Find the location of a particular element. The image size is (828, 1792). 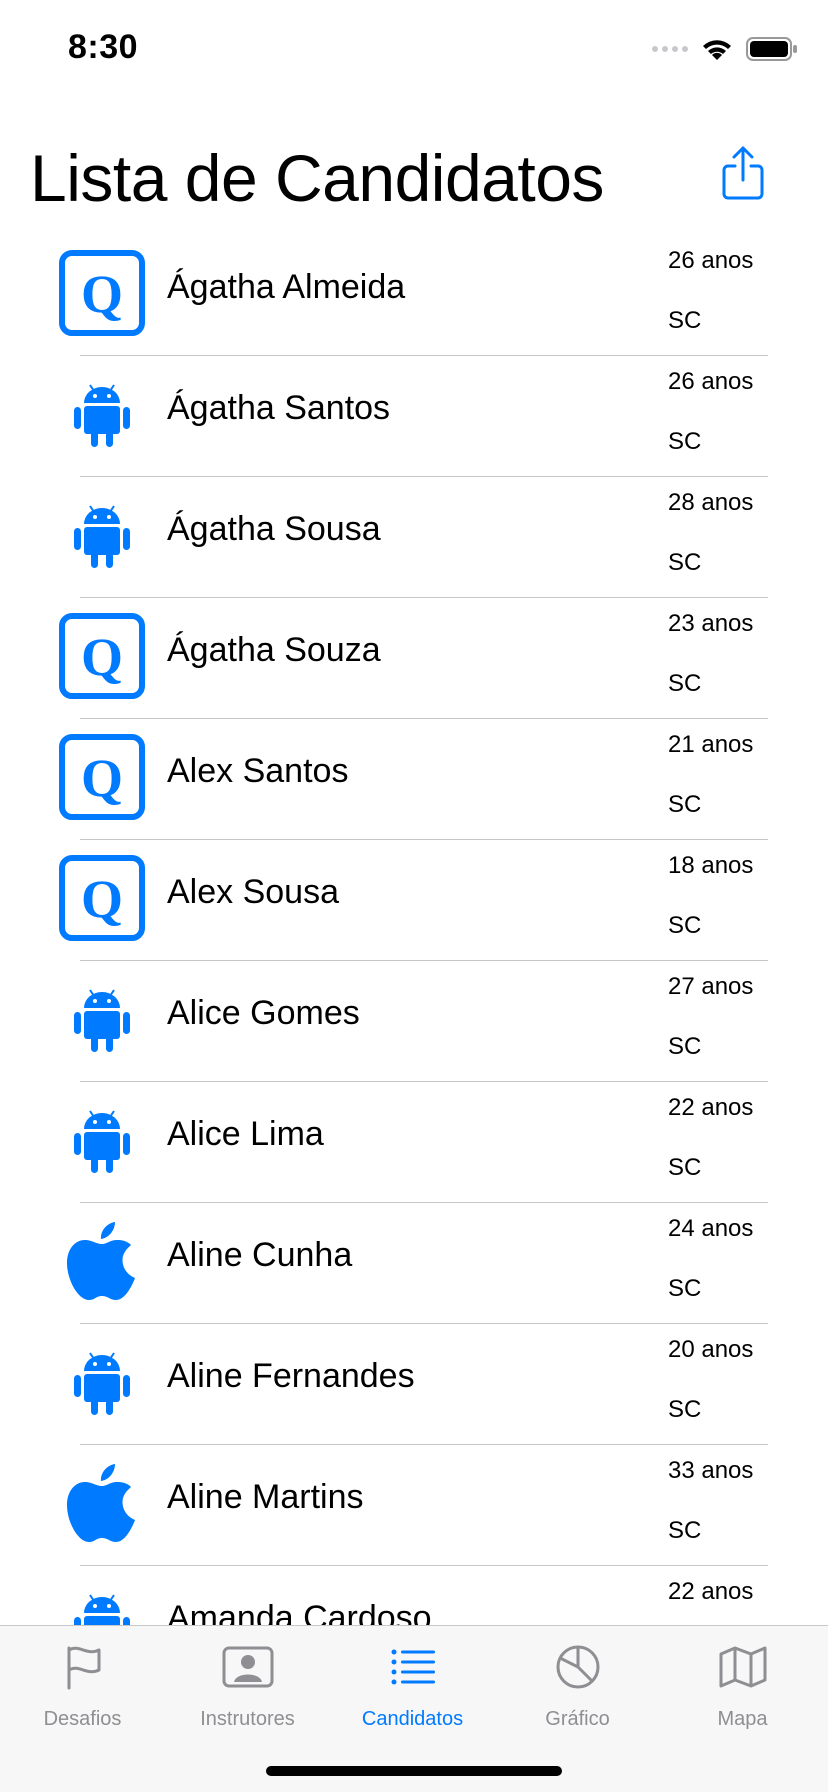

battery-icon is located at coordinates (772, 49).